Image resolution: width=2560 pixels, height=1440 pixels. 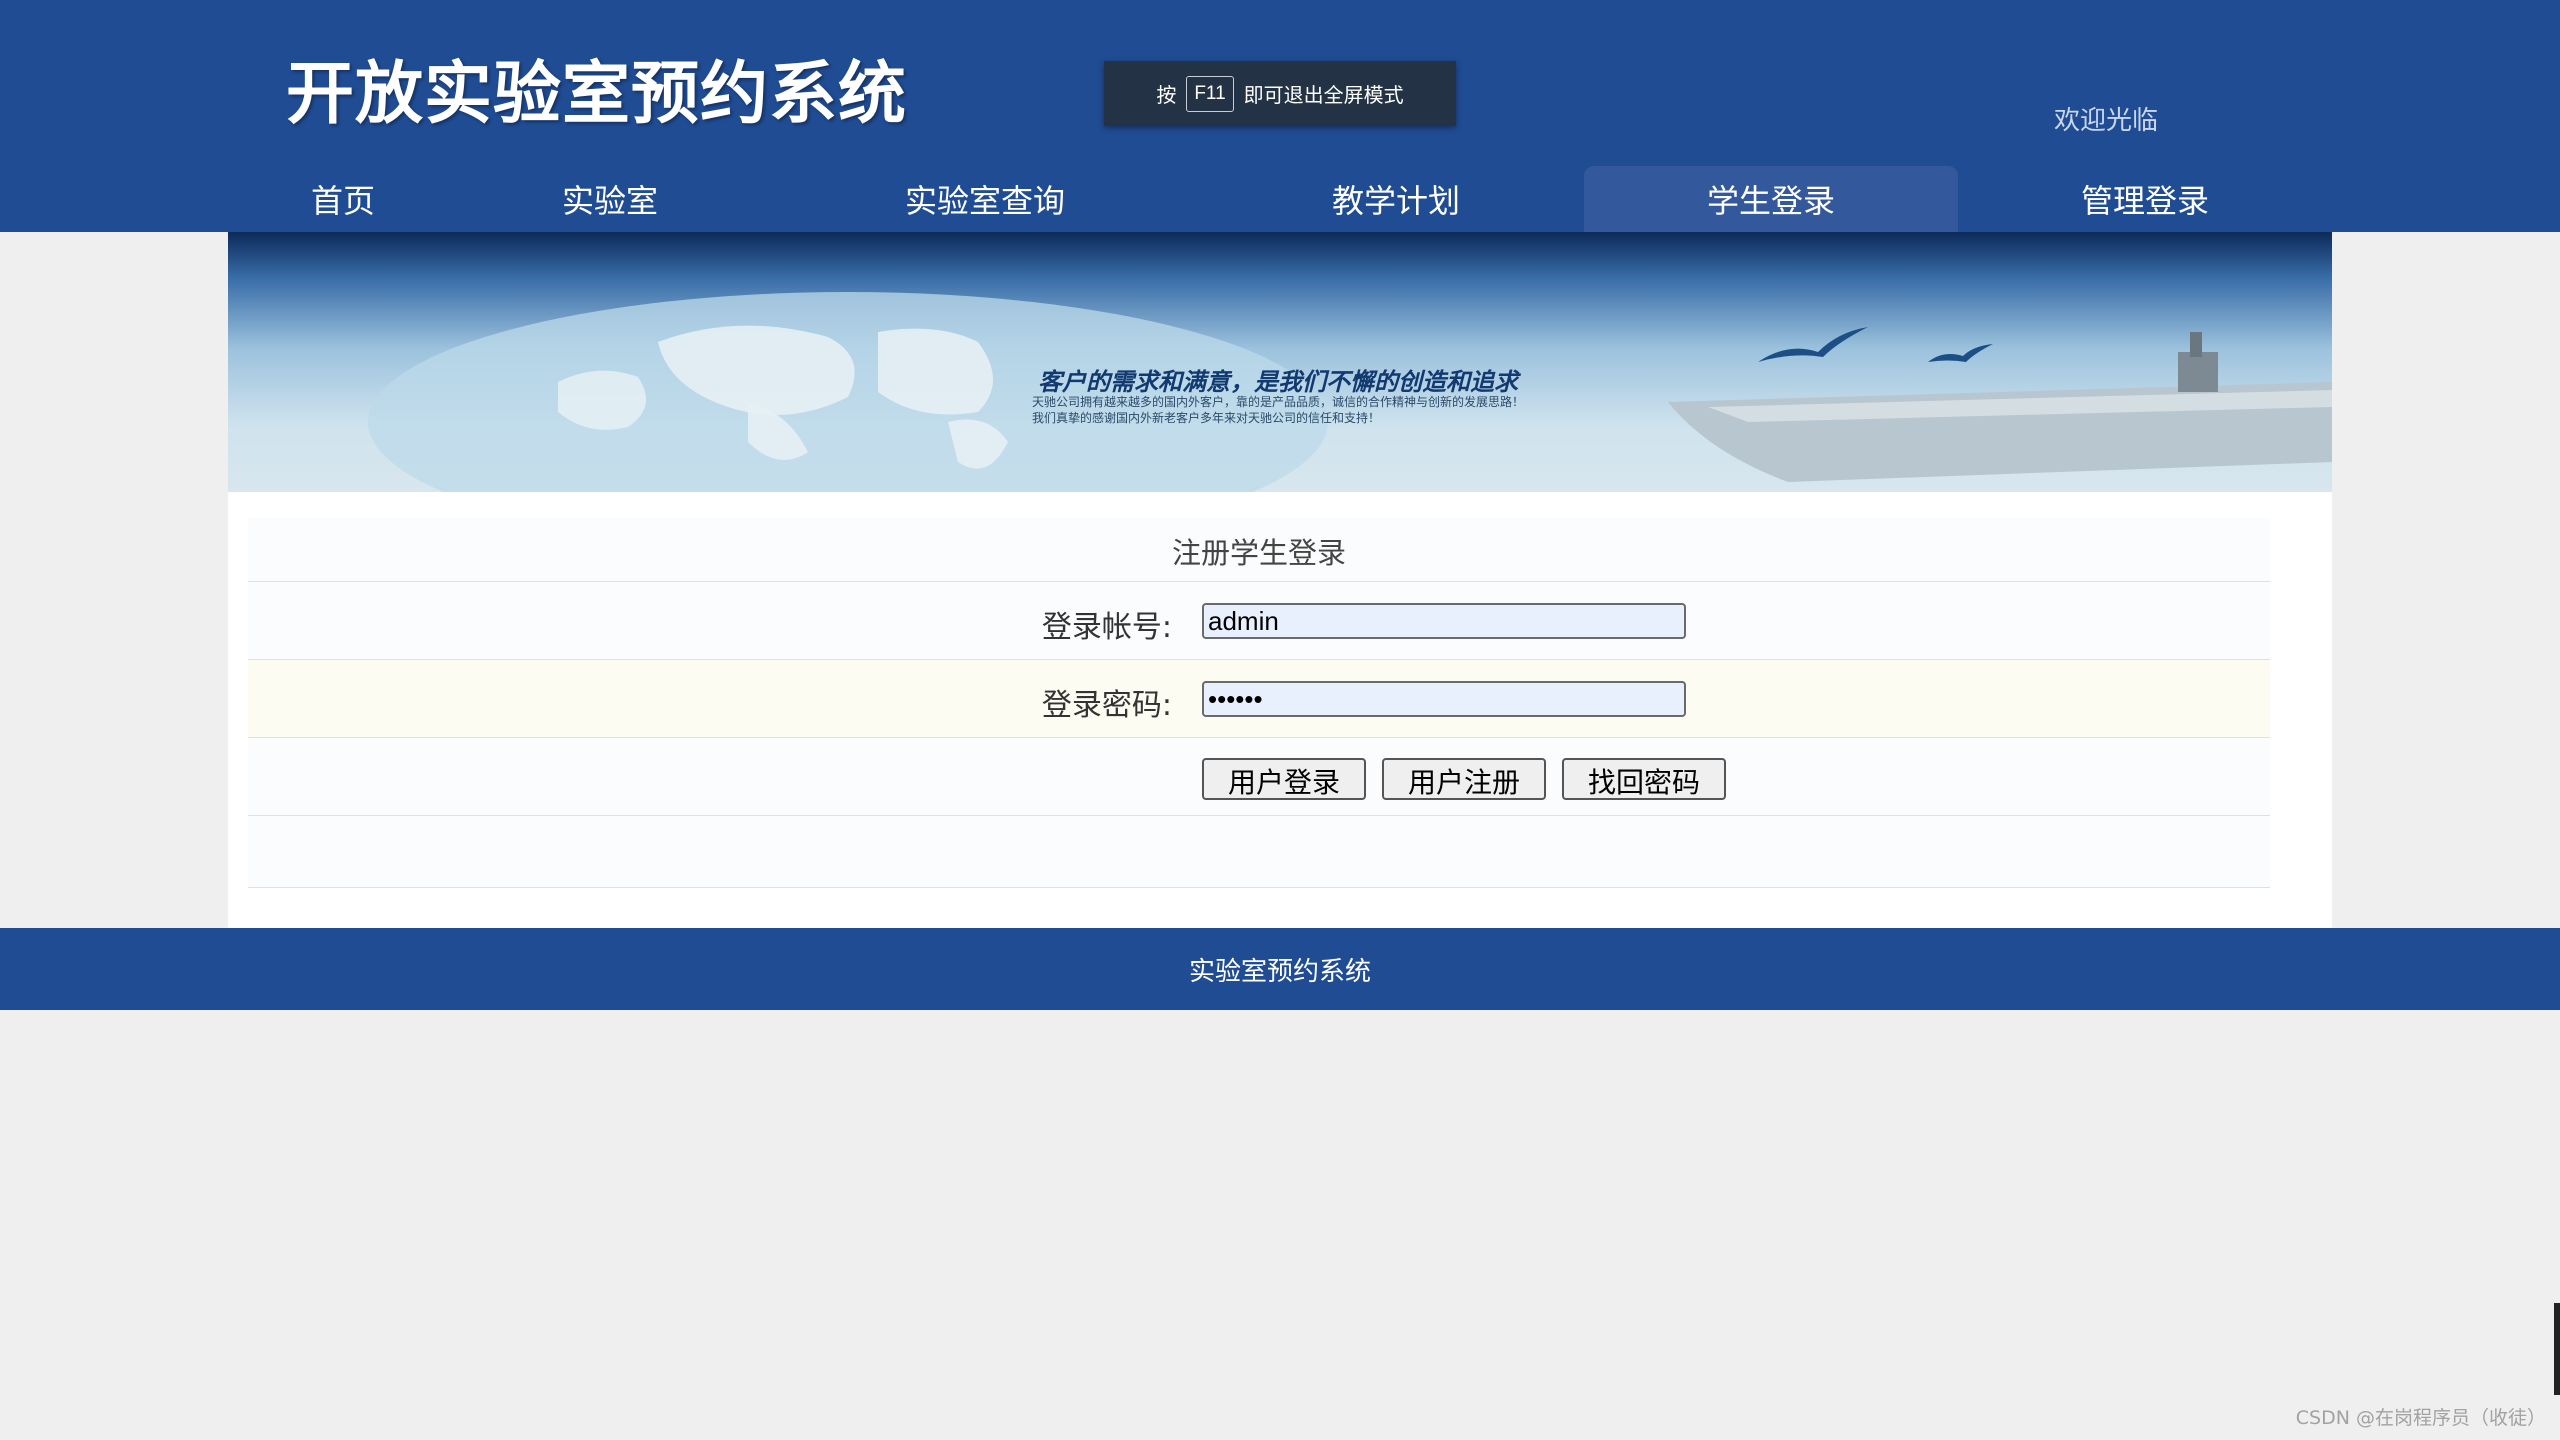 What do you see at coordinates (1166, 95) in the screenshot?
I see `fullscreen-notice-prefix: 按` at bounding box center [1166, 95].